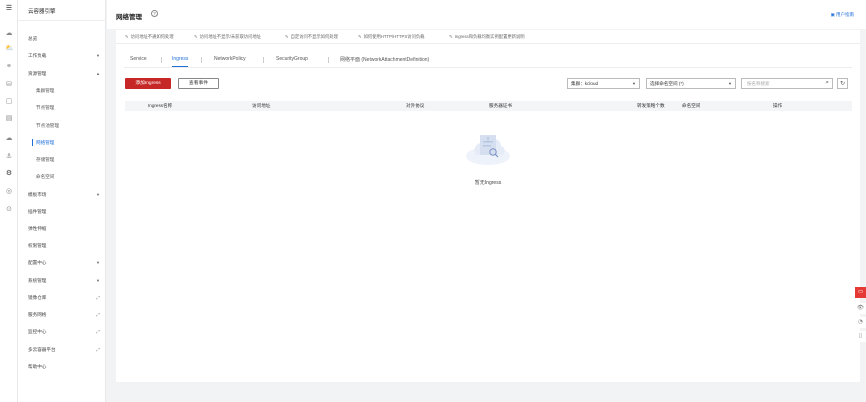  What do you see at coordinates (148, 83) in the screenshot?
I see `add-ingress-button: 添加Ingress` at bounding box center [148, 83].